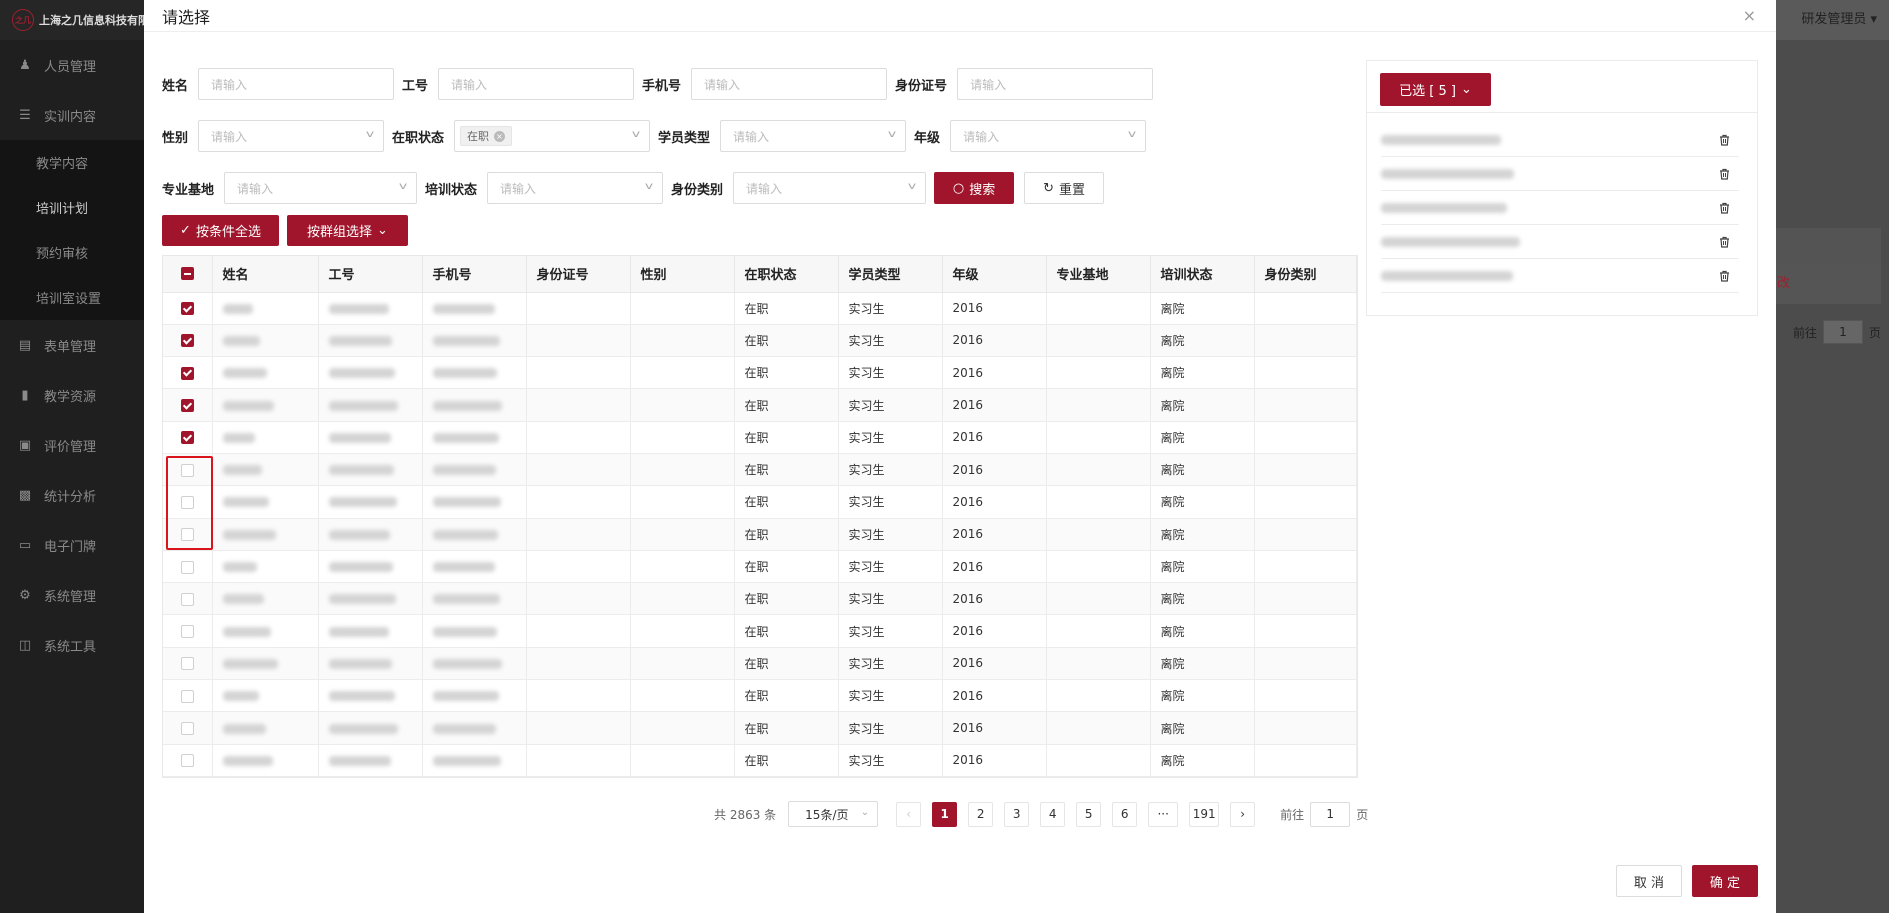  I want to click on cancel-button: 取 消, so click(1649, 881).